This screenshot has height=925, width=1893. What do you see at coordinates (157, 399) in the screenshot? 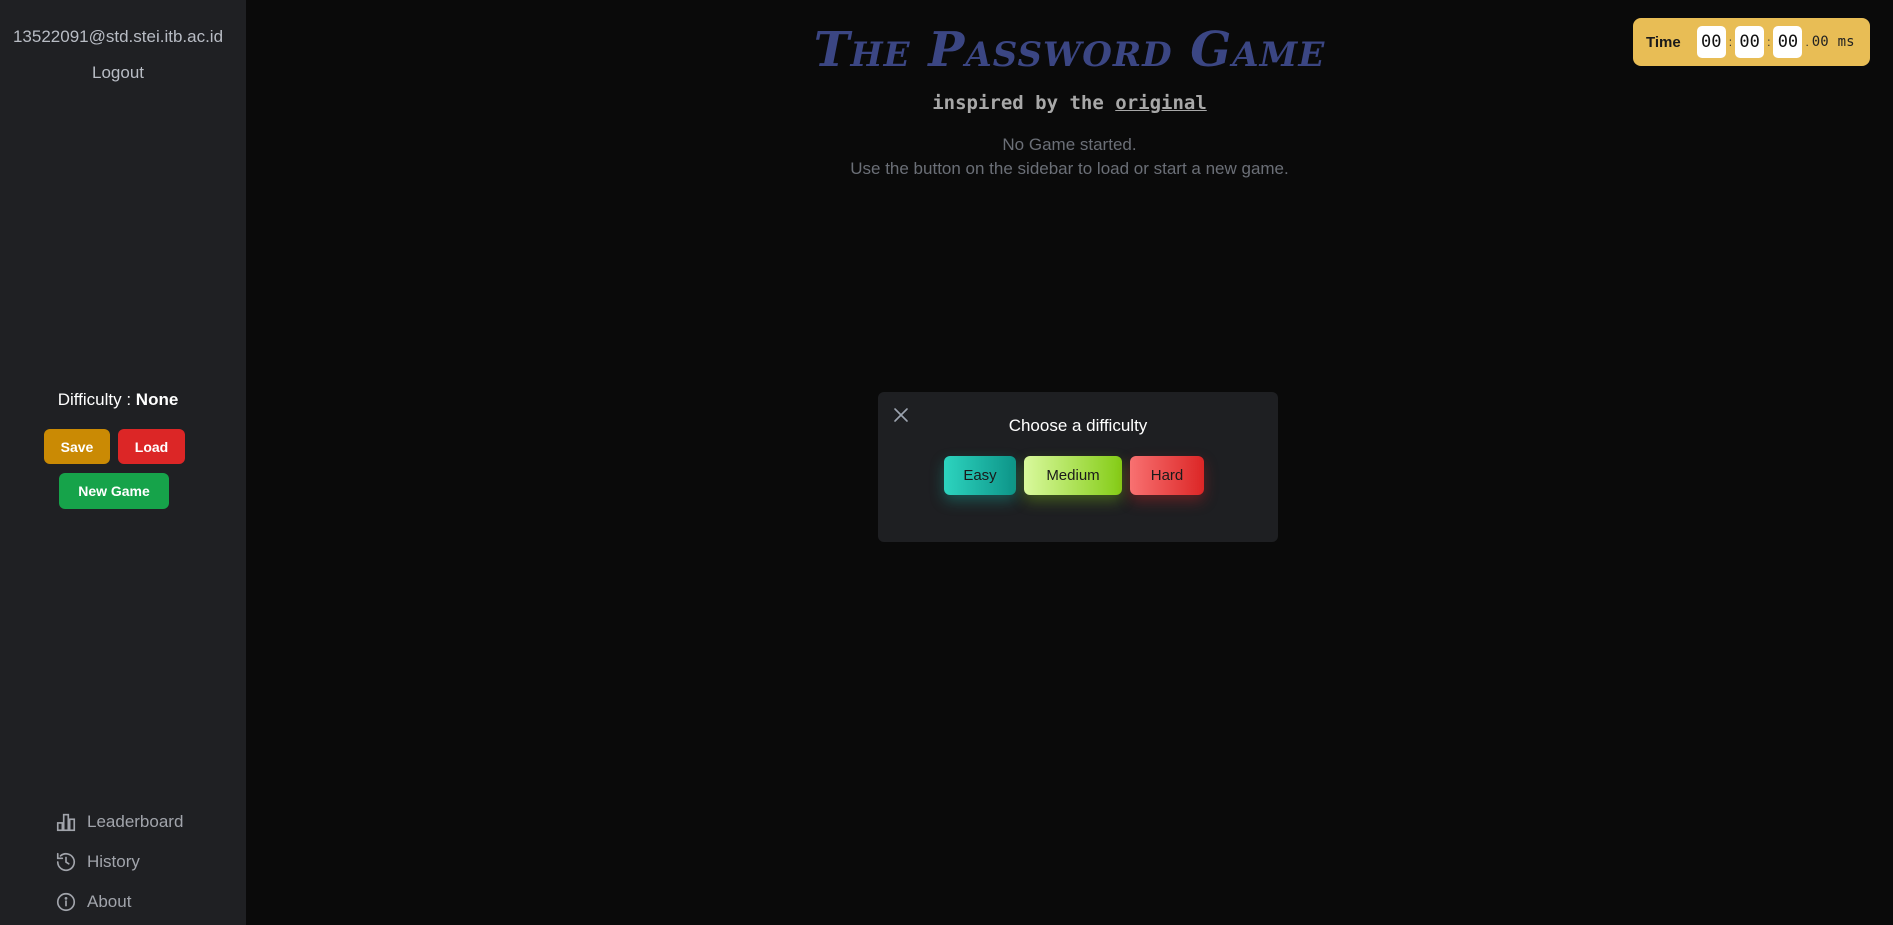
I see `difficulty-value: None` at bounding box center [157, 399].